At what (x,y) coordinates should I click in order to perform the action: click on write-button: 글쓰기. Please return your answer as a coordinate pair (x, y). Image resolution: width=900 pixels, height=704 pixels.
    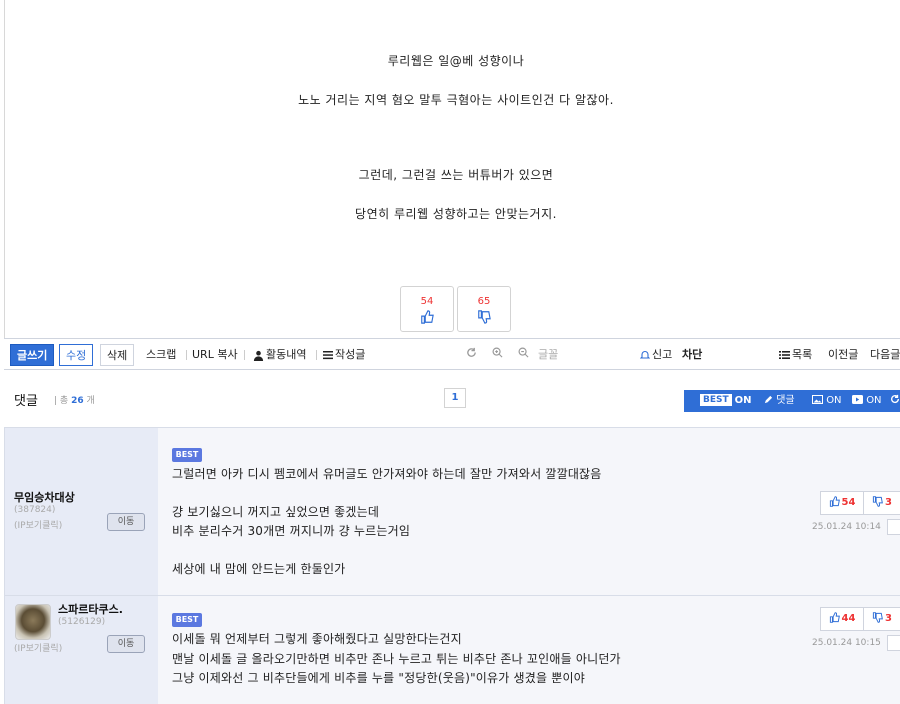
    Looking at the image, I should click on (32, 355).